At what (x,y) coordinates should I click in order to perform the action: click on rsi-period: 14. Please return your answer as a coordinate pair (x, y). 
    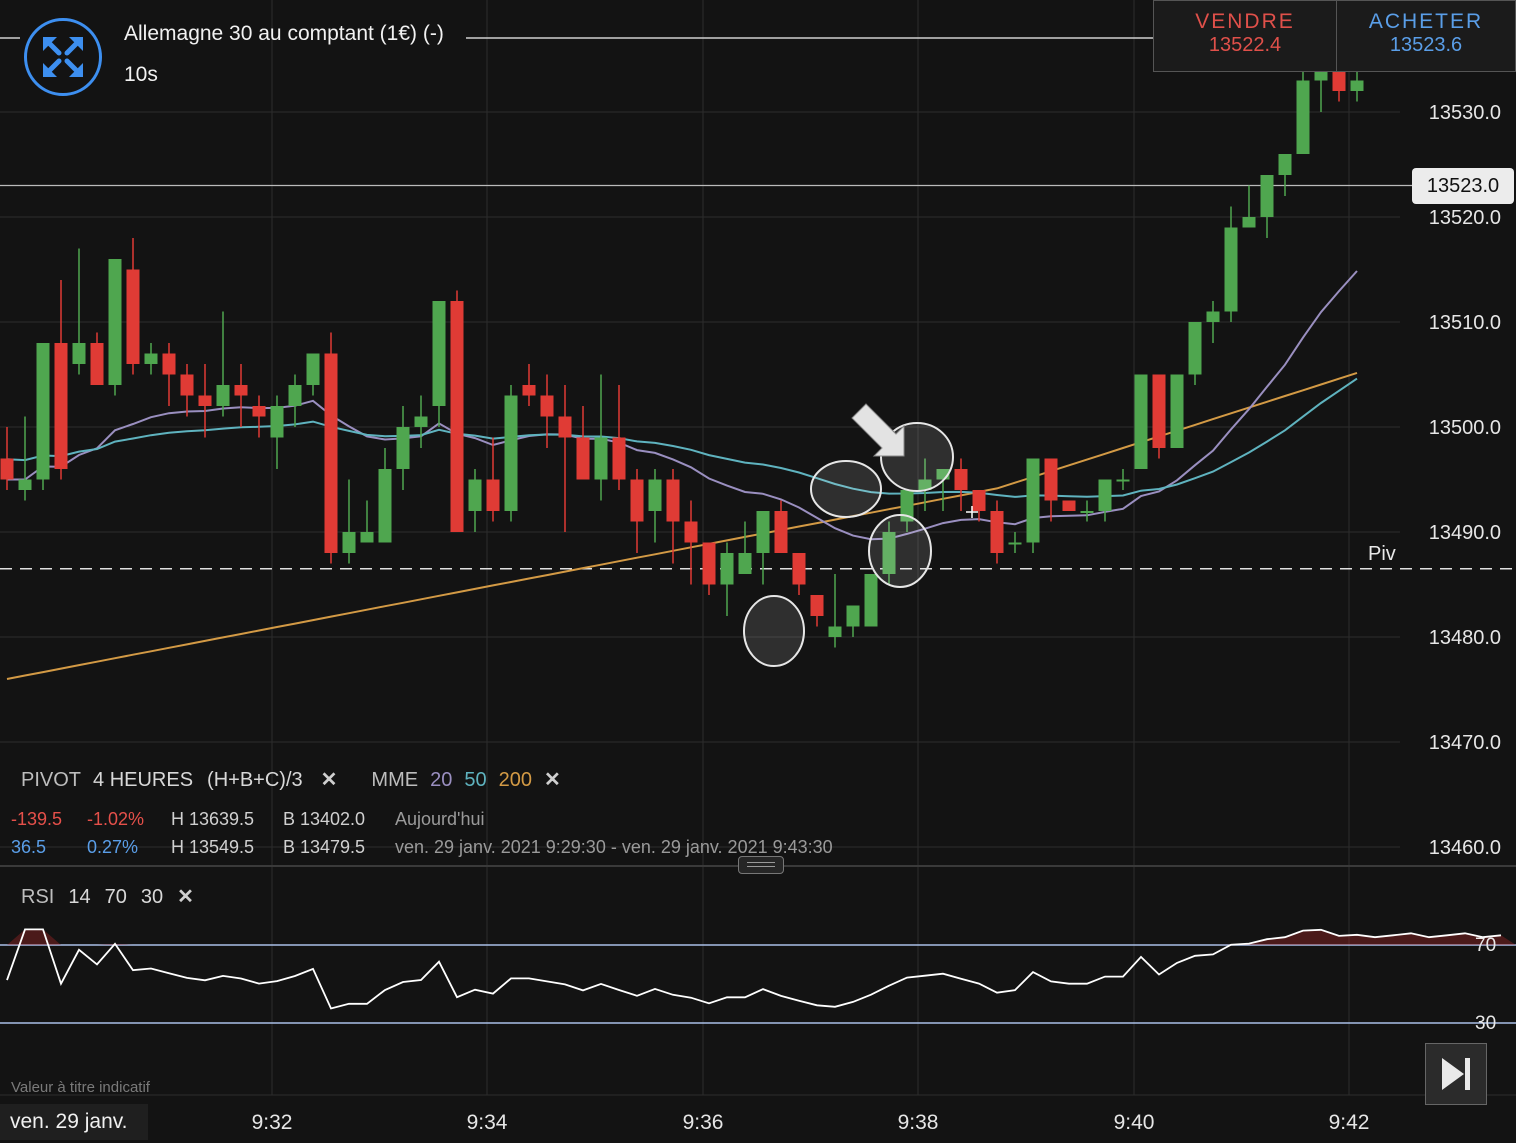
    Looking at the image, I should click on (79, 897).